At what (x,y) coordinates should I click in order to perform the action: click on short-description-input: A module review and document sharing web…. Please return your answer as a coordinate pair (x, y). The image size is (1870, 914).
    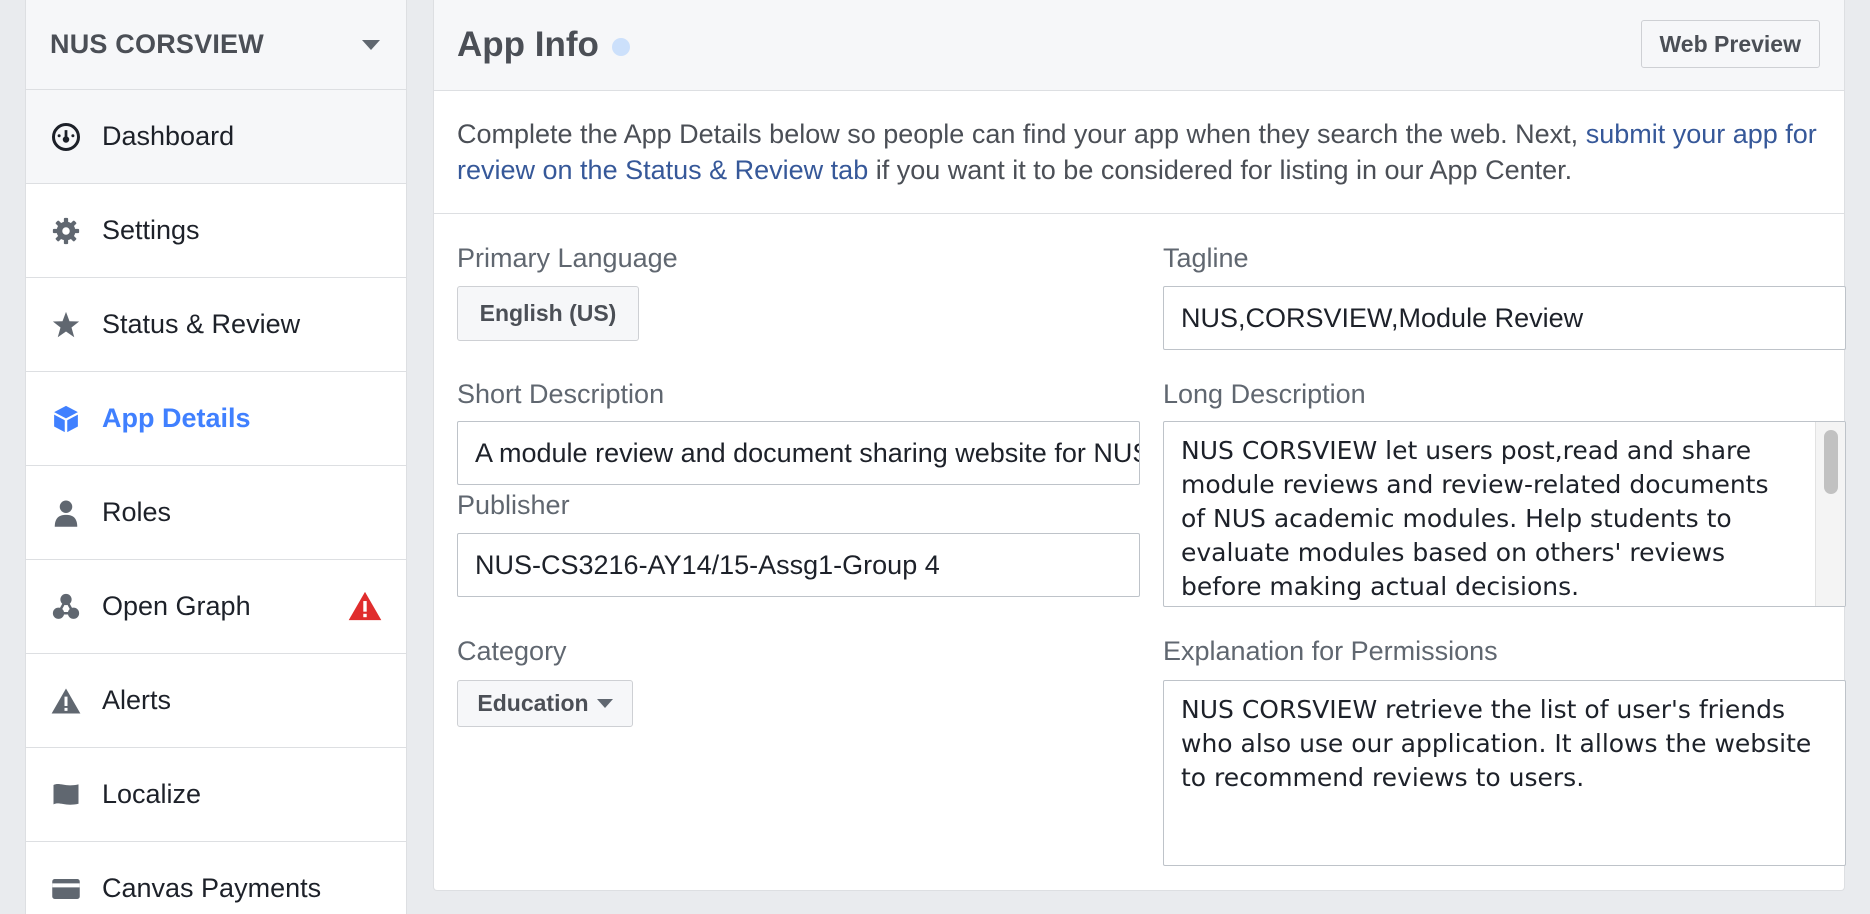
    Looking at the image, I should click on (798, 453).